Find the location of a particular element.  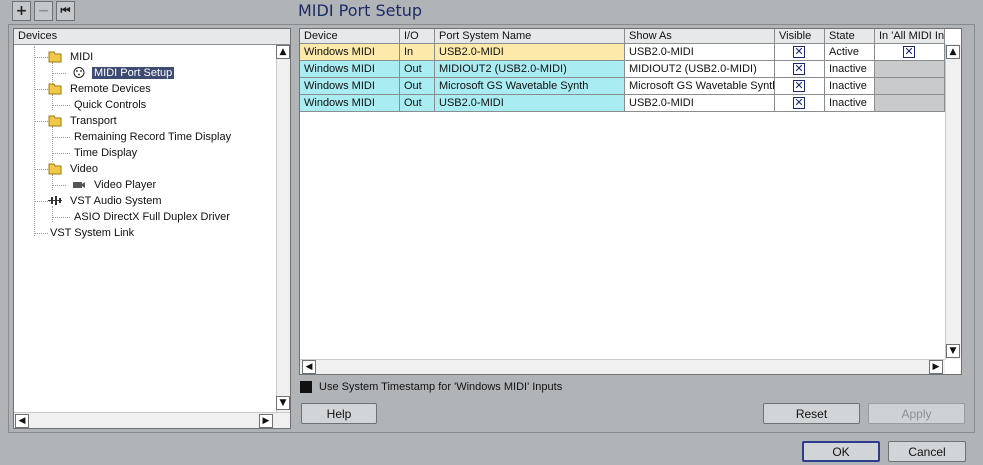

apply-button: Apply is located at coordinates (916, 413).